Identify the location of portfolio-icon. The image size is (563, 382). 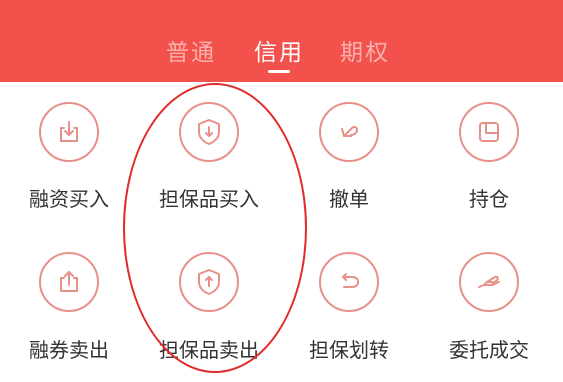
(489, 132).